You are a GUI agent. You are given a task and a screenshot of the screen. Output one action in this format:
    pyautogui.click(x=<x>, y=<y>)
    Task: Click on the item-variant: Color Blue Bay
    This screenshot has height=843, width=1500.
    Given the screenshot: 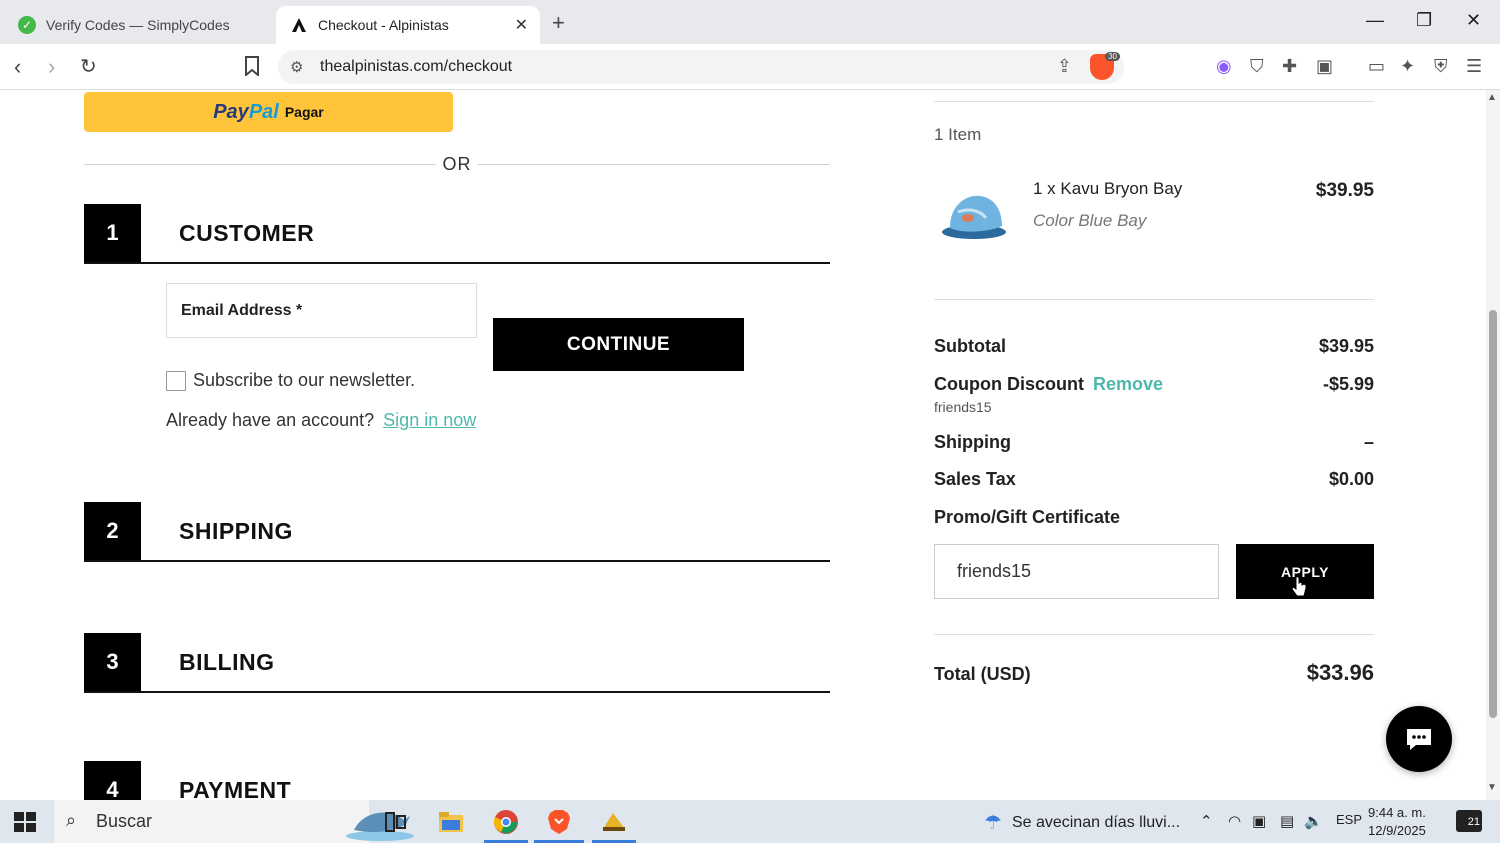 What is the action you would take?
    pyautogui.click(x=1090, y=220)
    